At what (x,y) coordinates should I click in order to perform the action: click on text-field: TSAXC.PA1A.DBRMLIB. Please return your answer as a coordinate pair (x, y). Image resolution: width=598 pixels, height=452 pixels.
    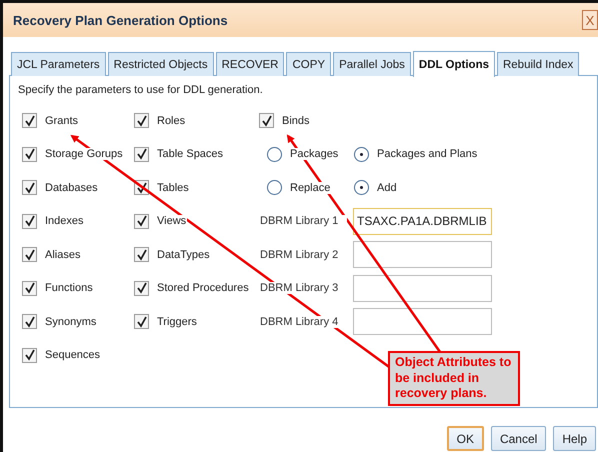
    Looking at the image, I should click on (422, 221).